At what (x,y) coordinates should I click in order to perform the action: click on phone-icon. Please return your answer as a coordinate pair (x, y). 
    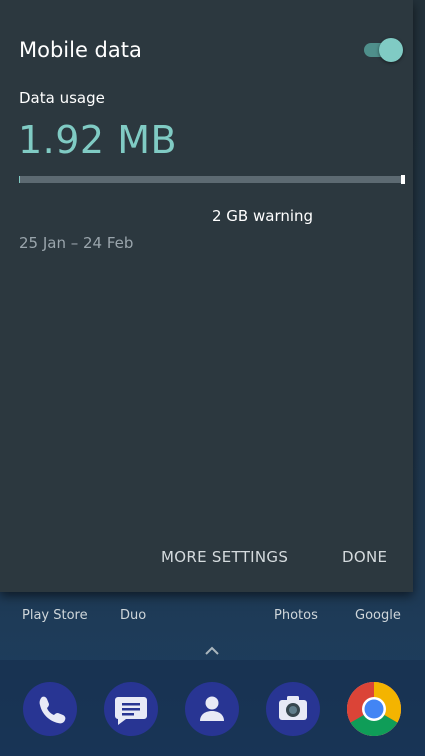
    Looking at the image, I should click on (50, 709).